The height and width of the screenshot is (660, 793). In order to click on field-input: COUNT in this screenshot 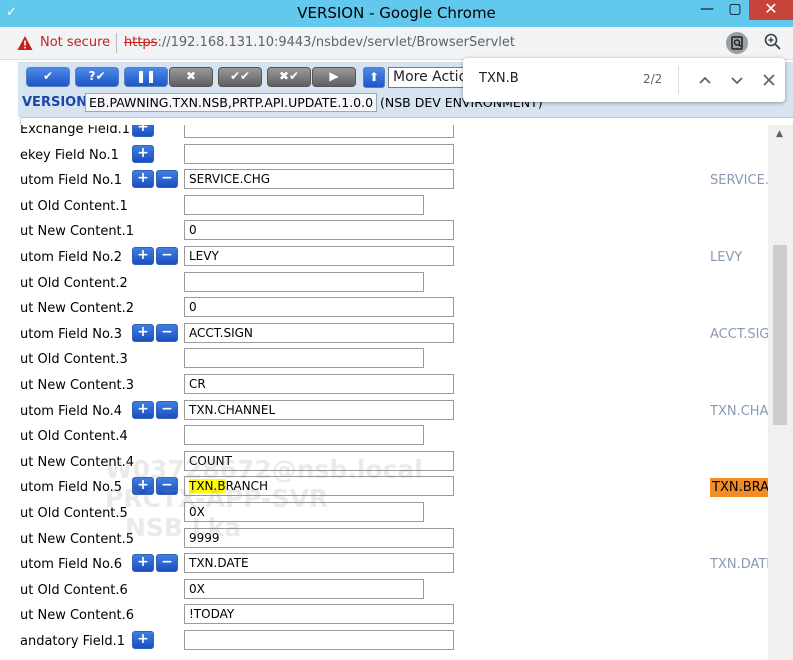, I will do `click(319, 460)`.